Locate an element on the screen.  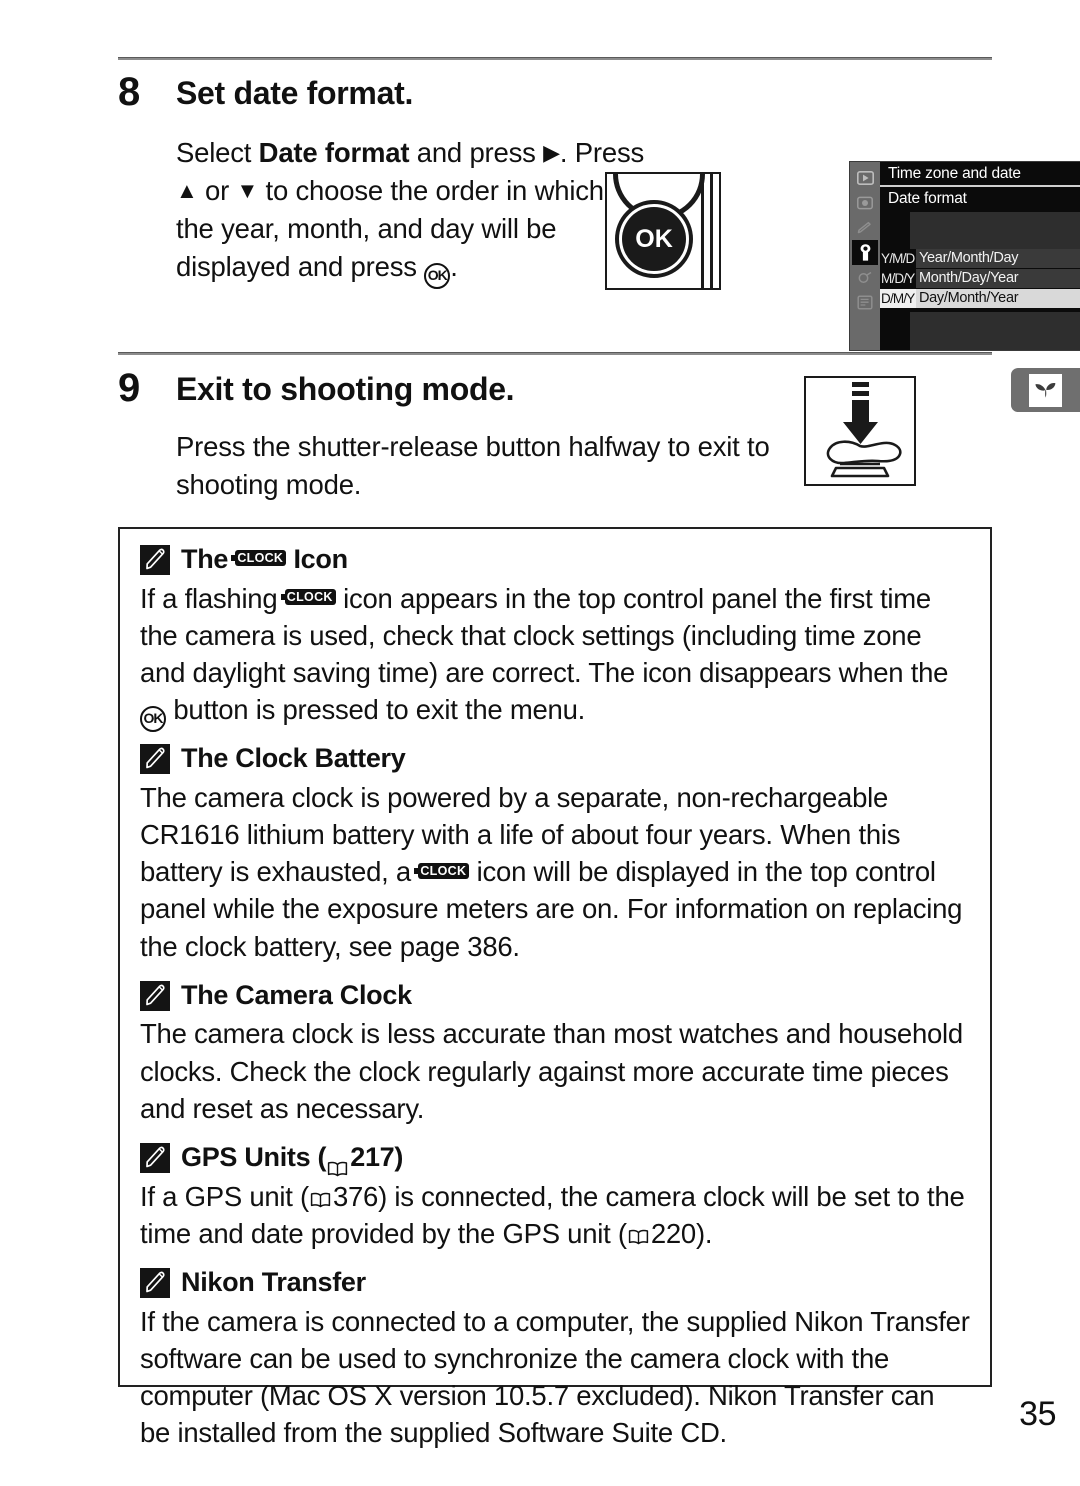
retouch-menu-icon is located at coordinates (865, 277).